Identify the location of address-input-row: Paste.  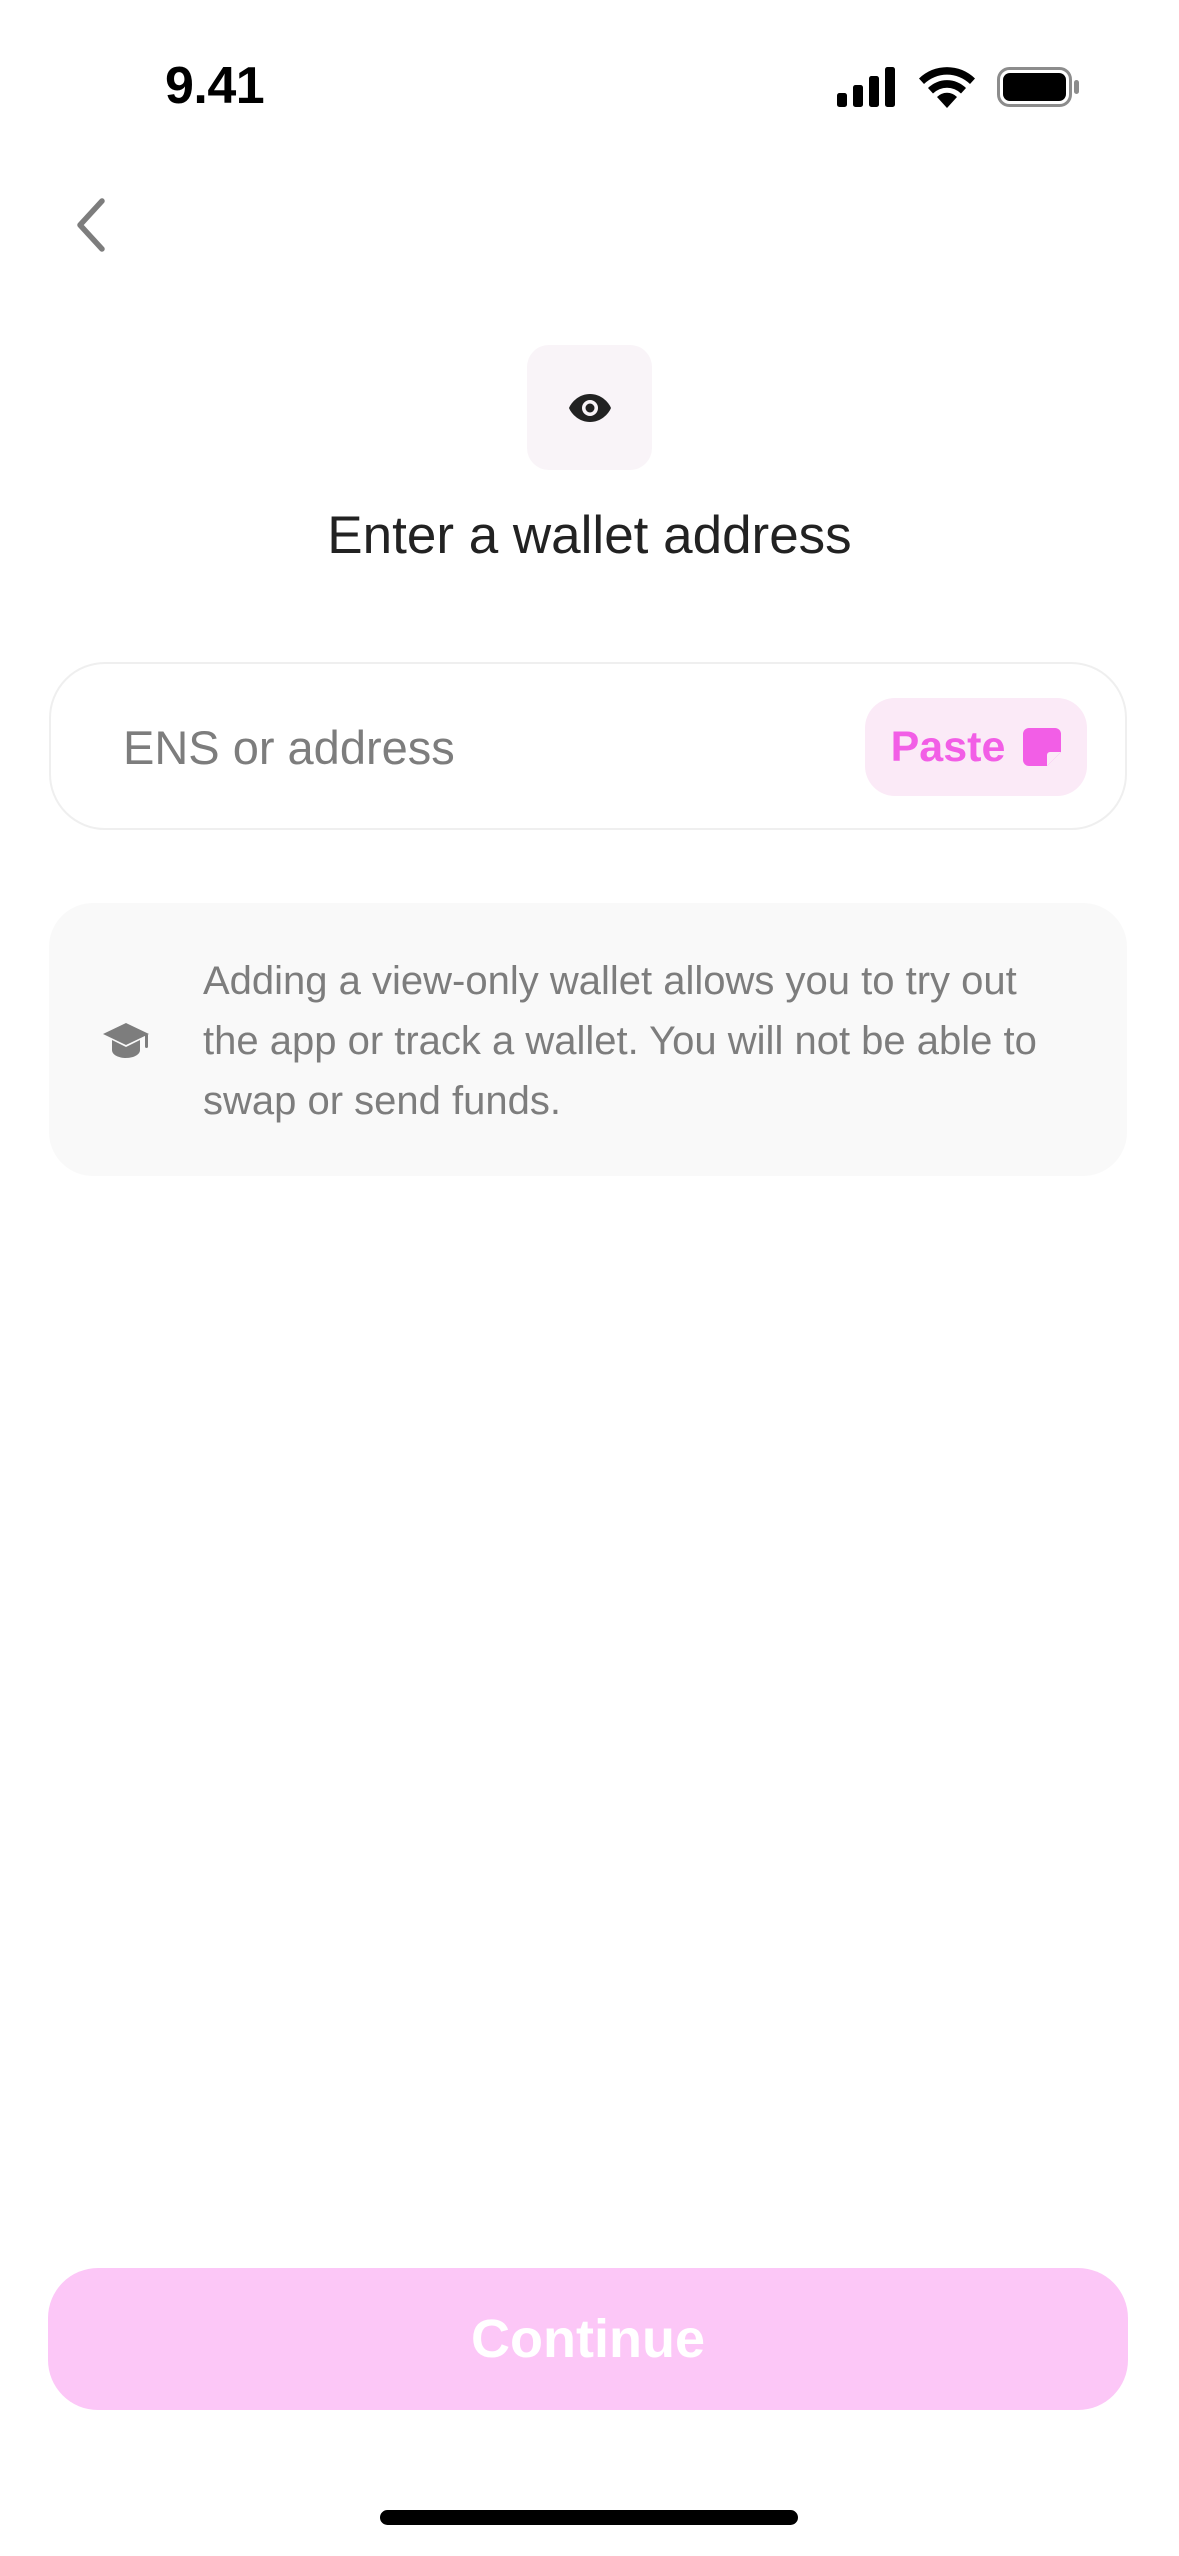
(588, 746).